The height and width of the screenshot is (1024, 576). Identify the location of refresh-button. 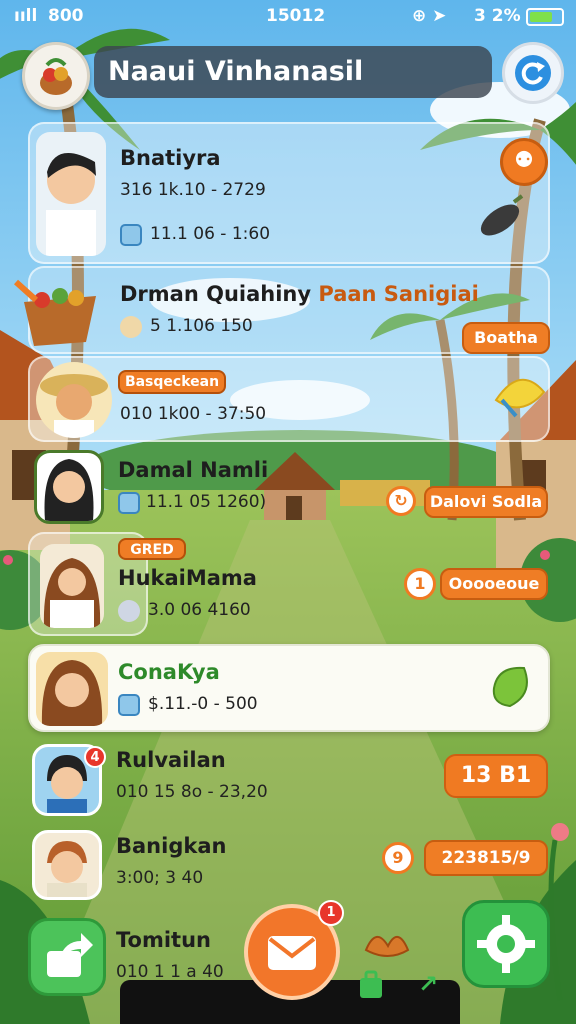
(533, 73).